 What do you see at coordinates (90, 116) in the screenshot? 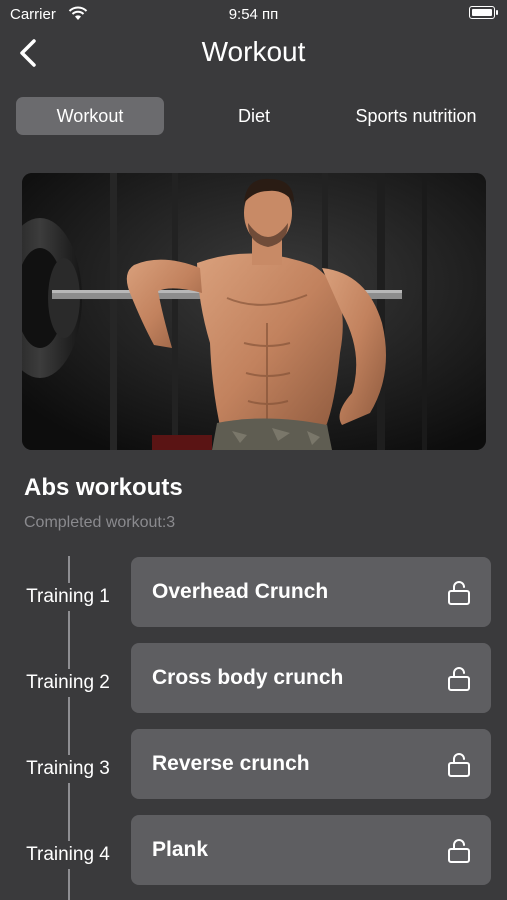
I see `tab-workout: Workout` at bounding box center [90, 116].